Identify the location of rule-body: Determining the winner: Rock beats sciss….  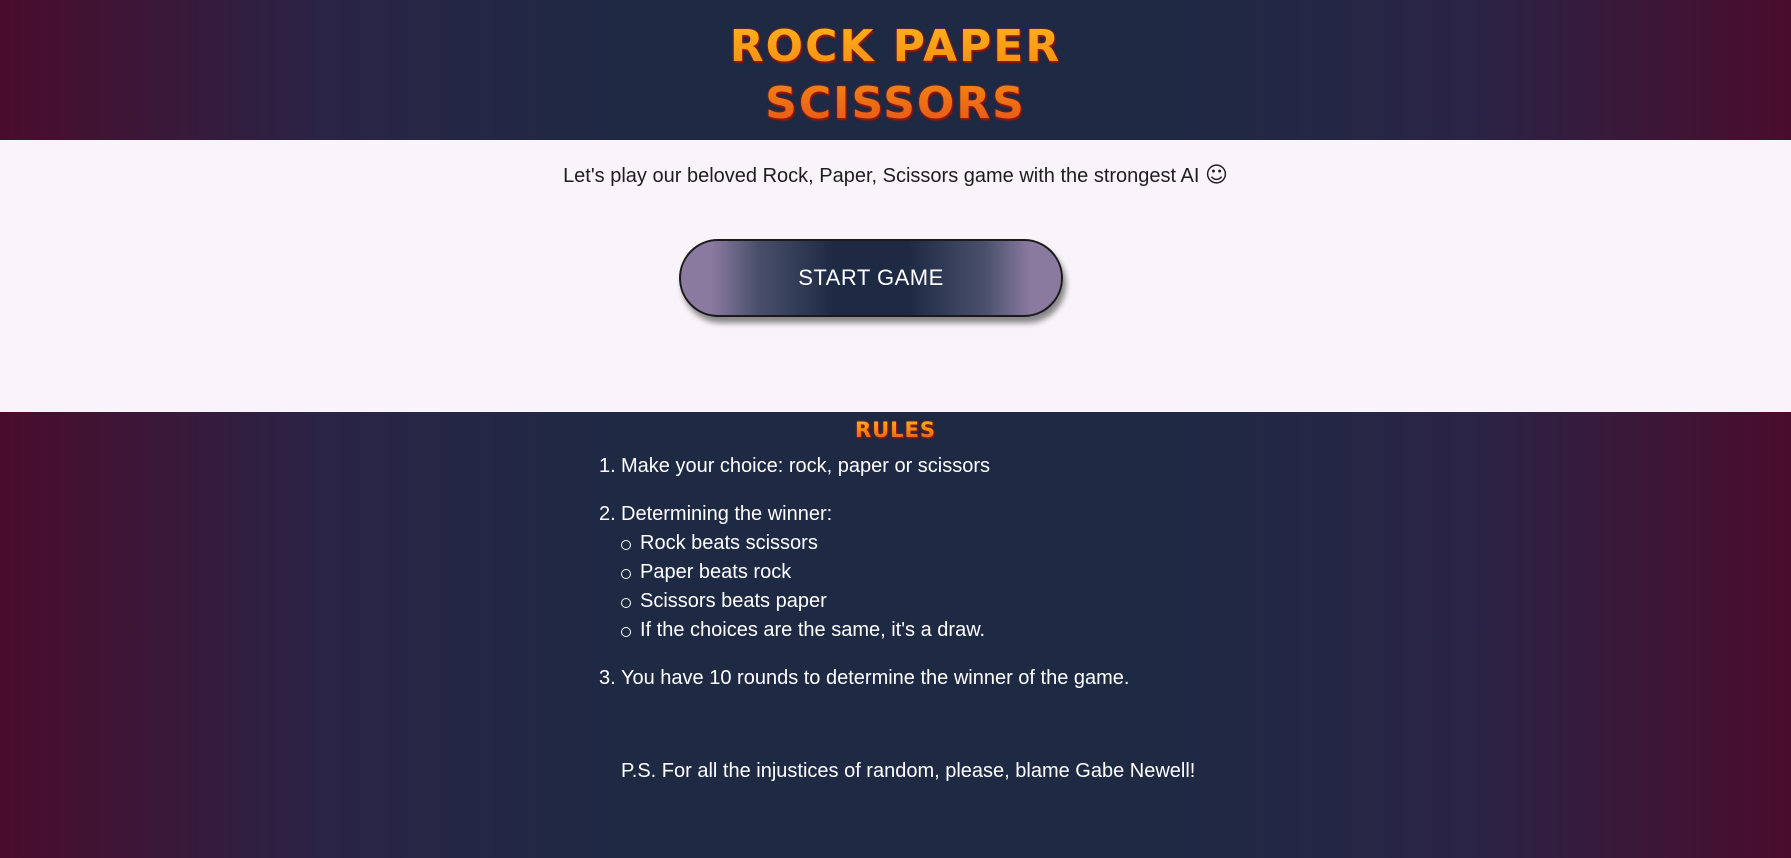
(930, 572).